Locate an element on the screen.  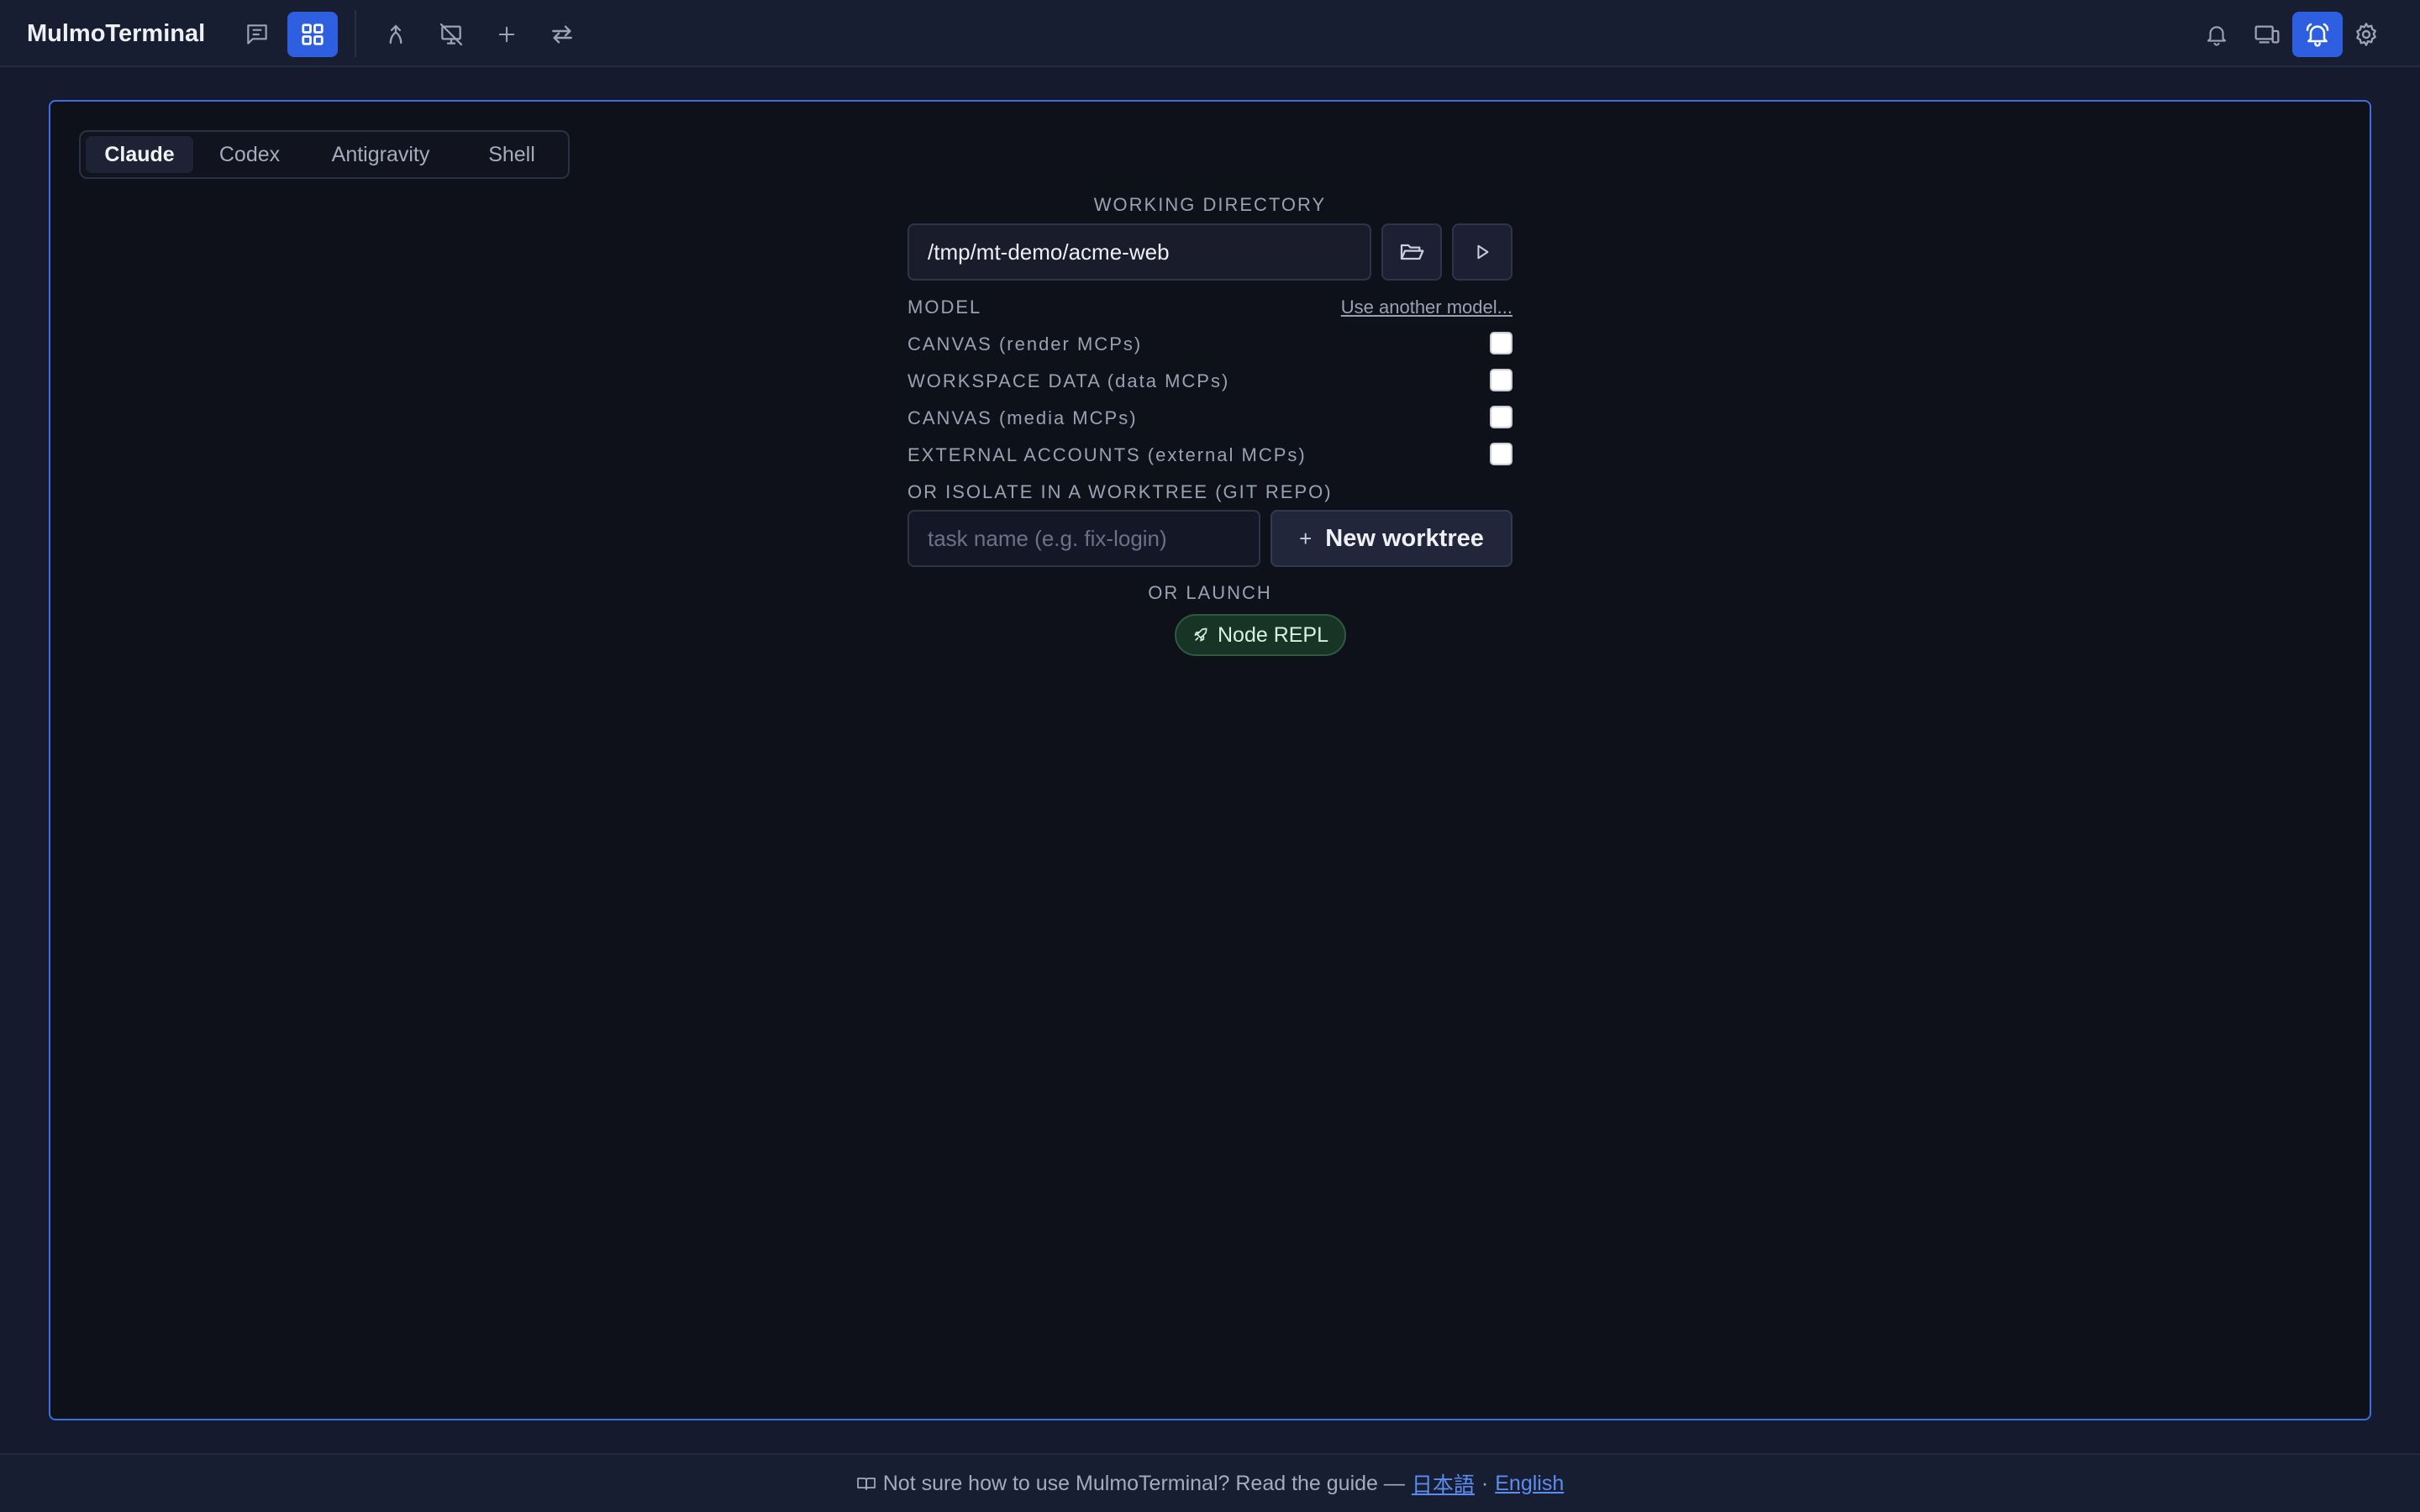
checkbox-workspace-data is located at coordinates (1501, 380).